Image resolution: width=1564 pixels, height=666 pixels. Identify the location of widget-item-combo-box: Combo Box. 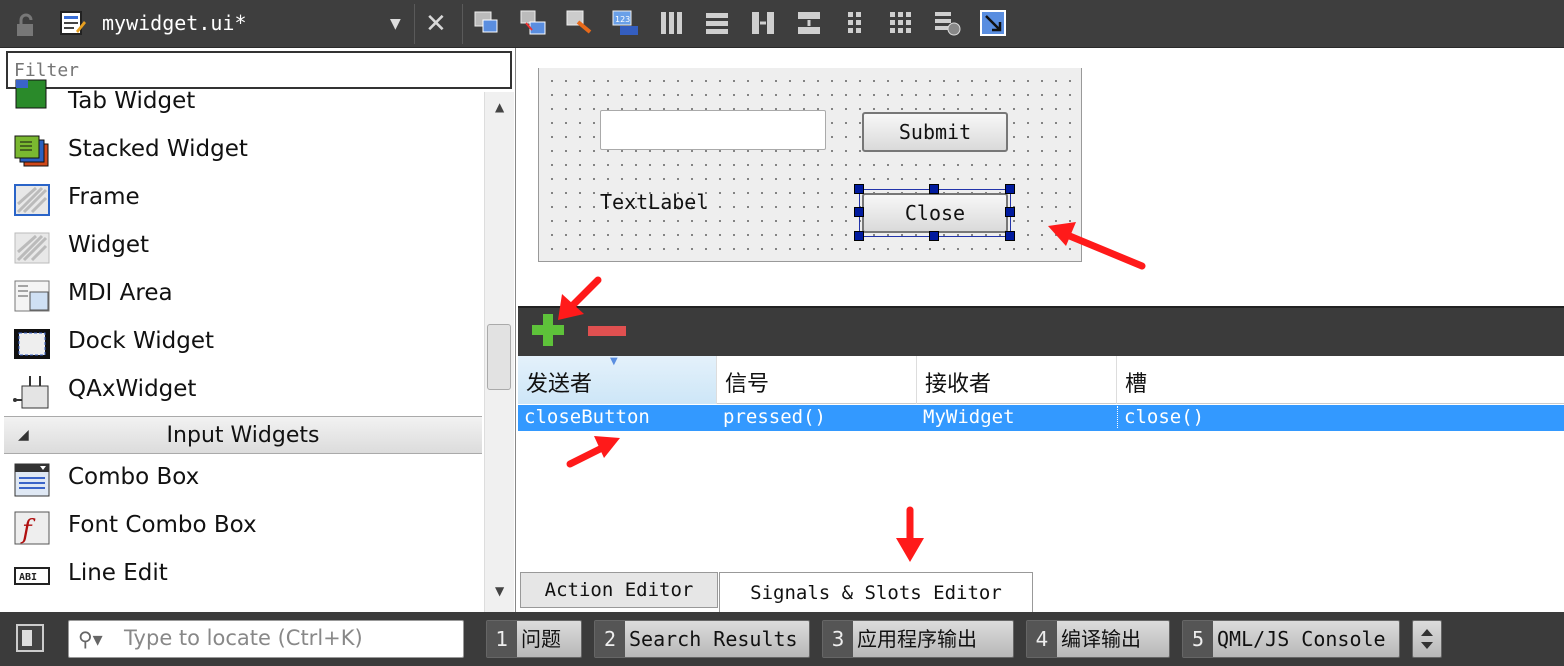
(245, 480).